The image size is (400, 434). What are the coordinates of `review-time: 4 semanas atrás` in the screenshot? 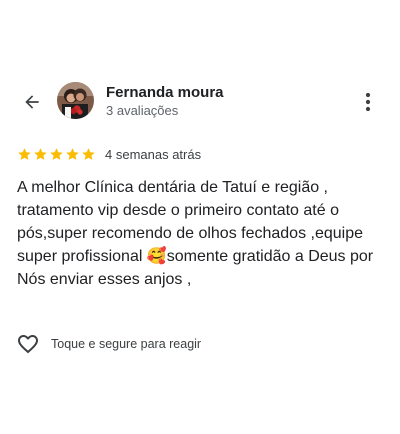 It's located at (153, 154).